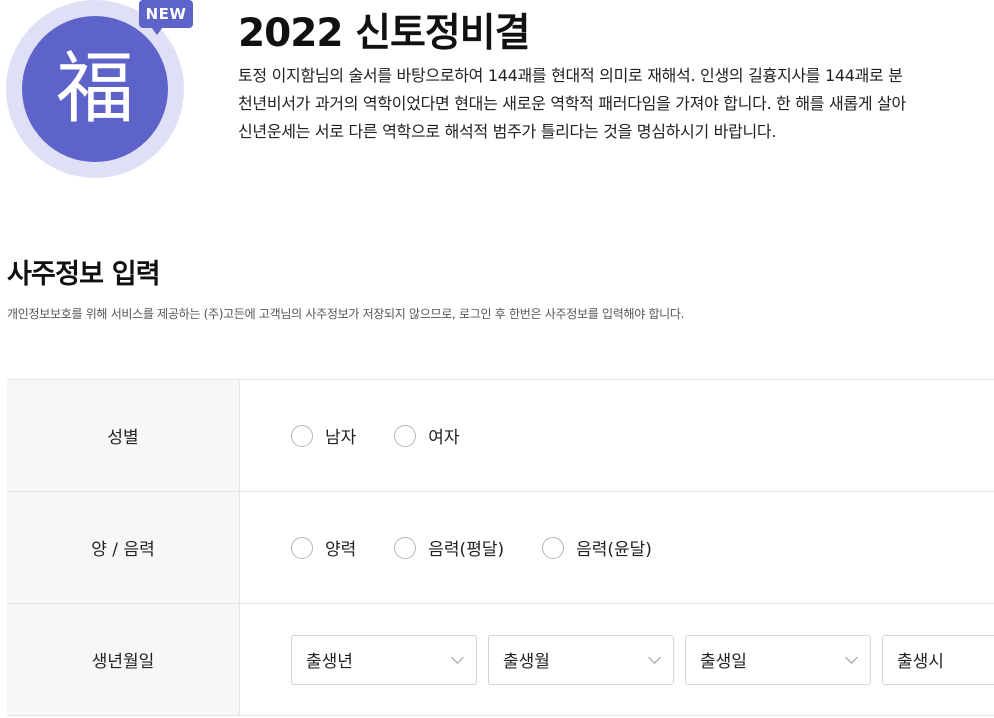  I want to click on birth-year-select: 출생년, so click(384, 659).